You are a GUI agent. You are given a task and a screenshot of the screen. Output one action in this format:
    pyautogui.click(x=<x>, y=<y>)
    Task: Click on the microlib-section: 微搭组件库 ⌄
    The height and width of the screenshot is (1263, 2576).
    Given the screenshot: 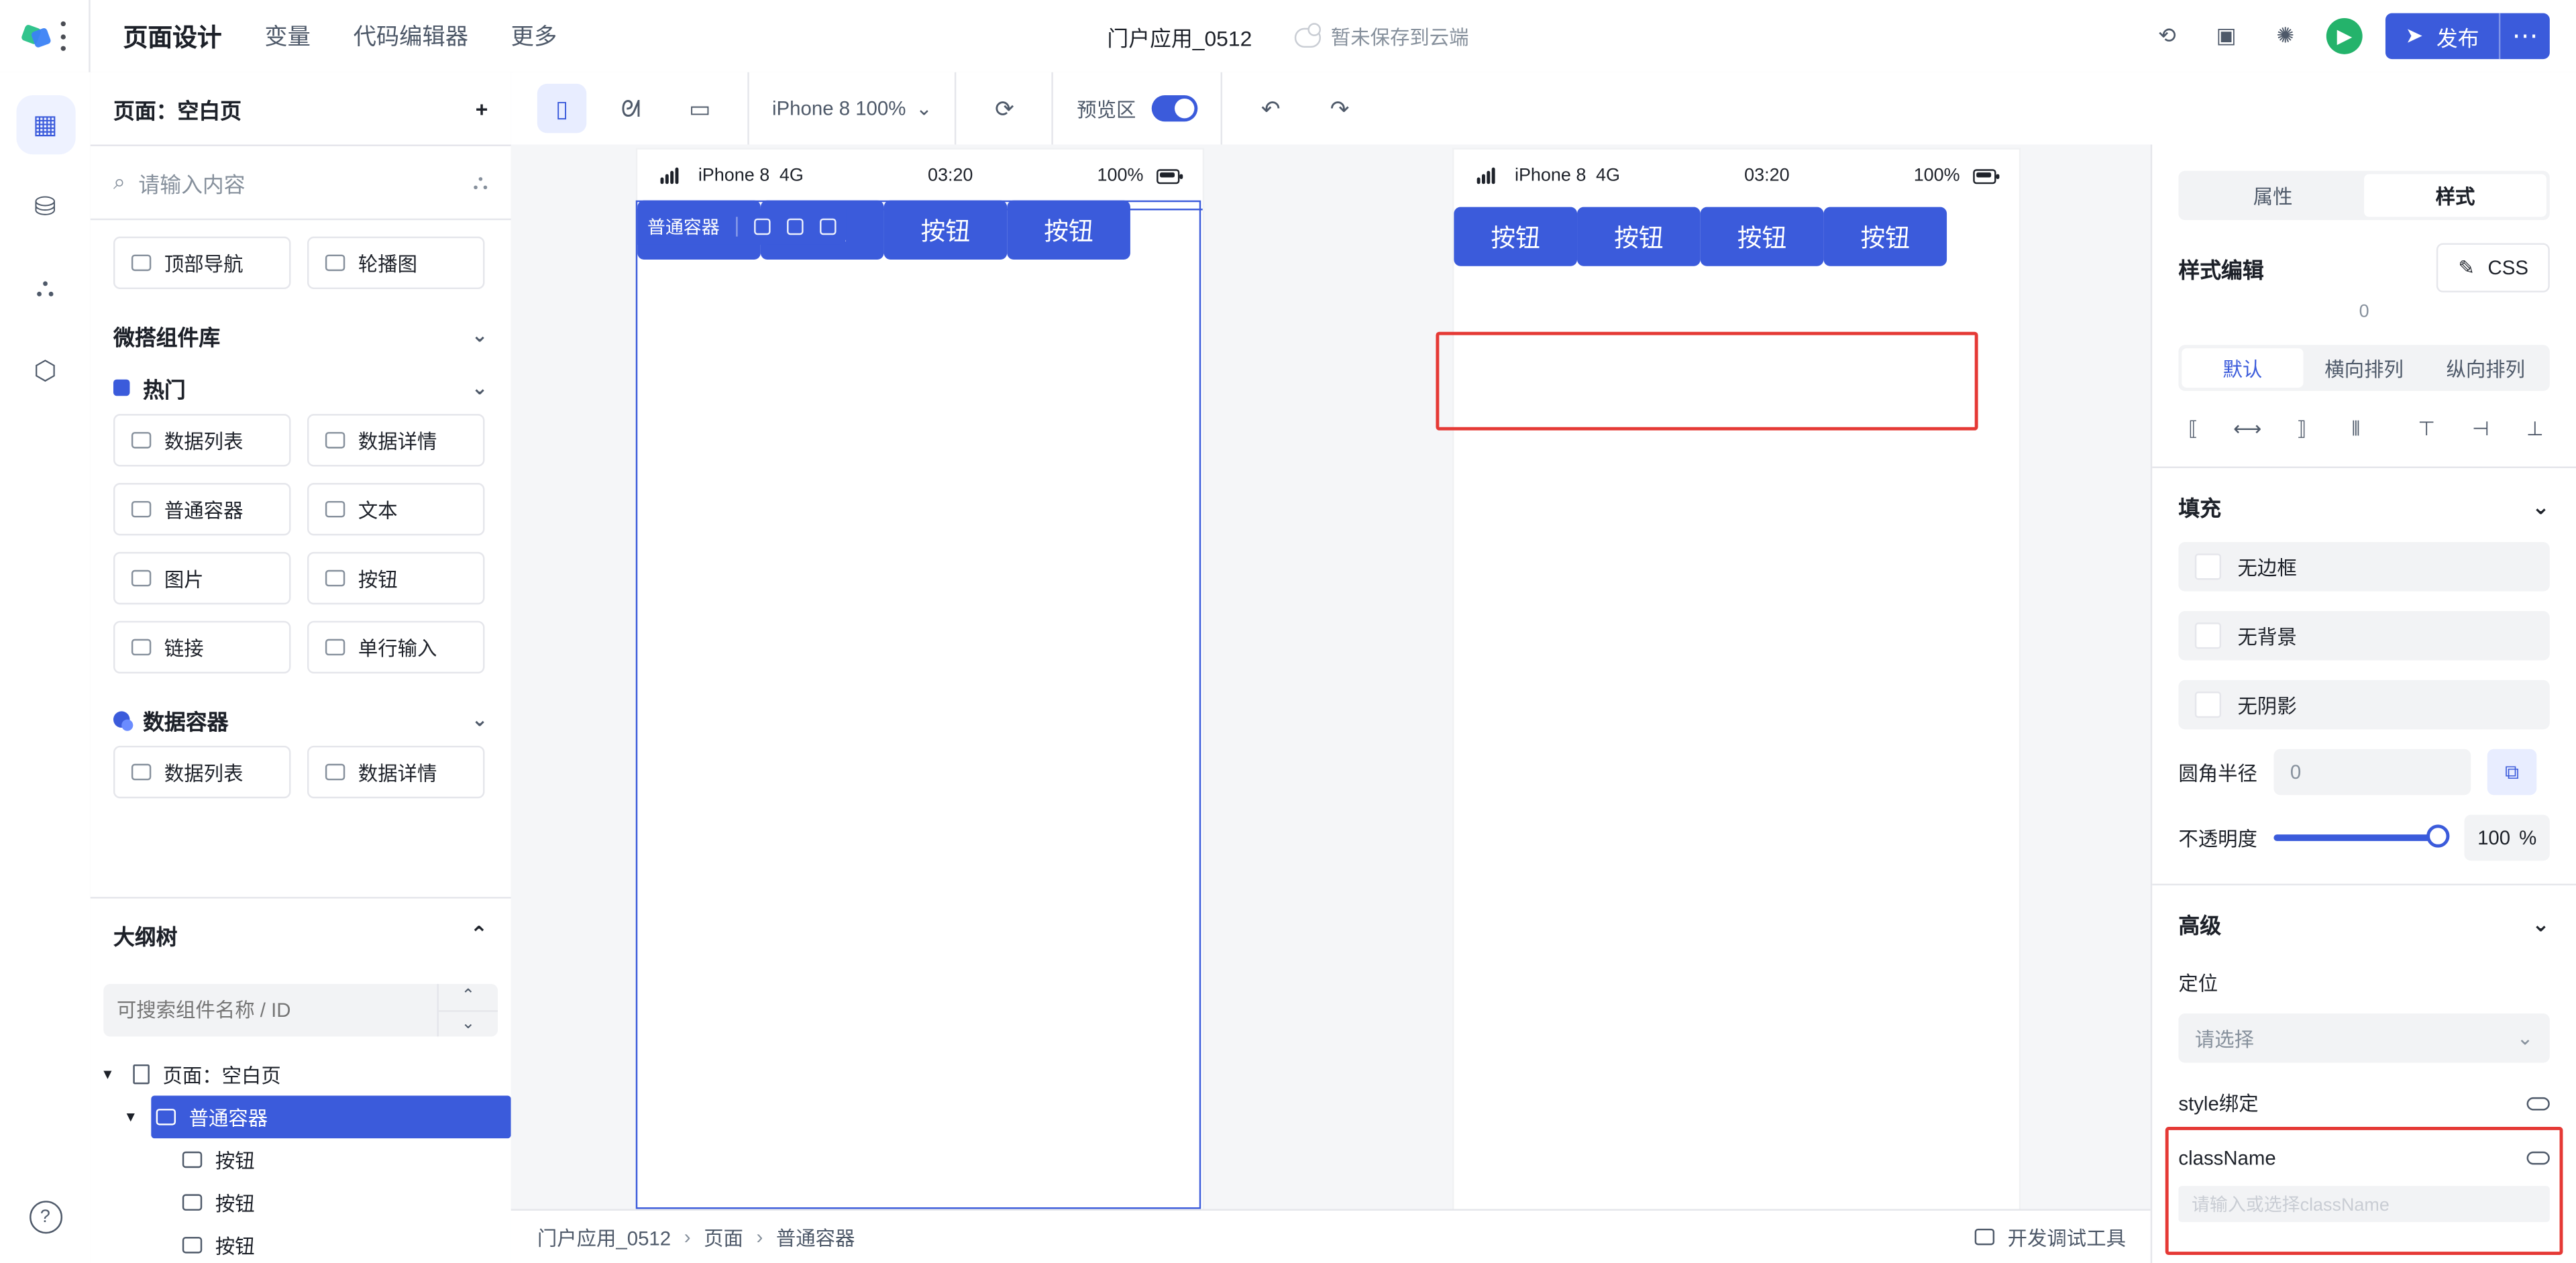 What is the action you would take?
    pyautogui.click(x=301, y=335)
    